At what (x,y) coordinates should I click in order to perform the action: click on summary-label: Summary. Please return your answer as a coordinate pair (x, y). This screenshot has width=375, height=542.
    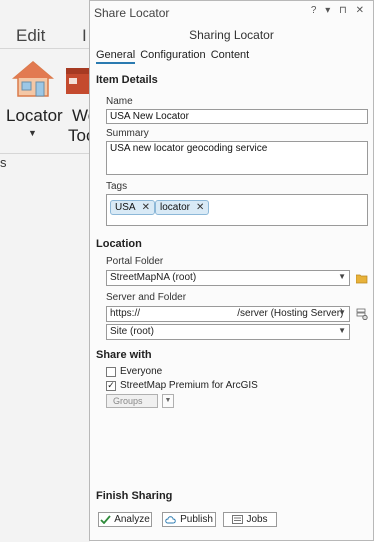
    Looking at the image, I should click on (127, 133).